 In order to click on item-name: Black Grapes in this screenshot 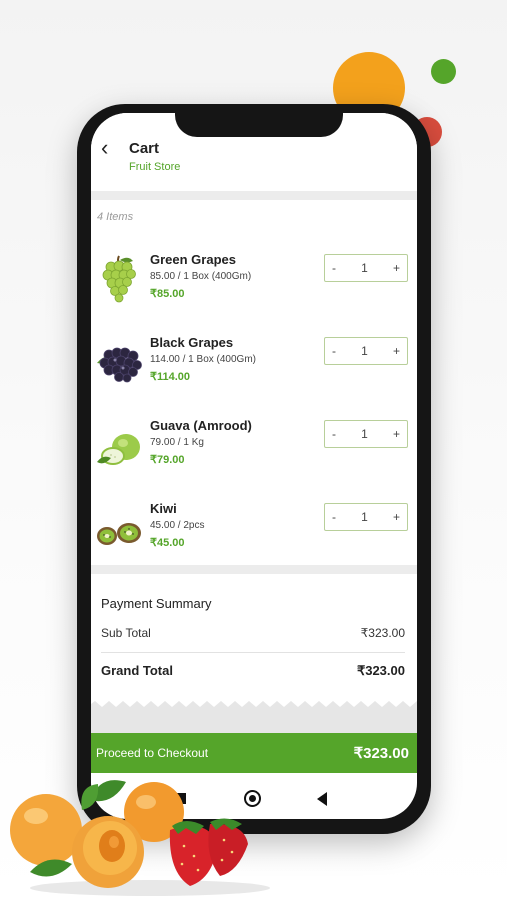, I will do `click(192, 342)`.